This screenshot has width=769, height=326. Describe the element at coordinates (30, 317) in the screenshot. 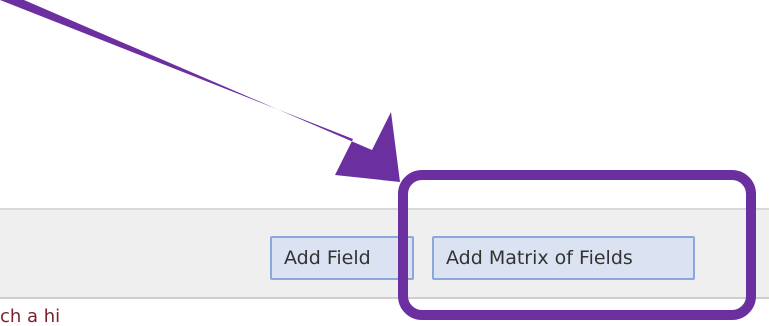

I see `partial-row-text: ch a hi` at that location.